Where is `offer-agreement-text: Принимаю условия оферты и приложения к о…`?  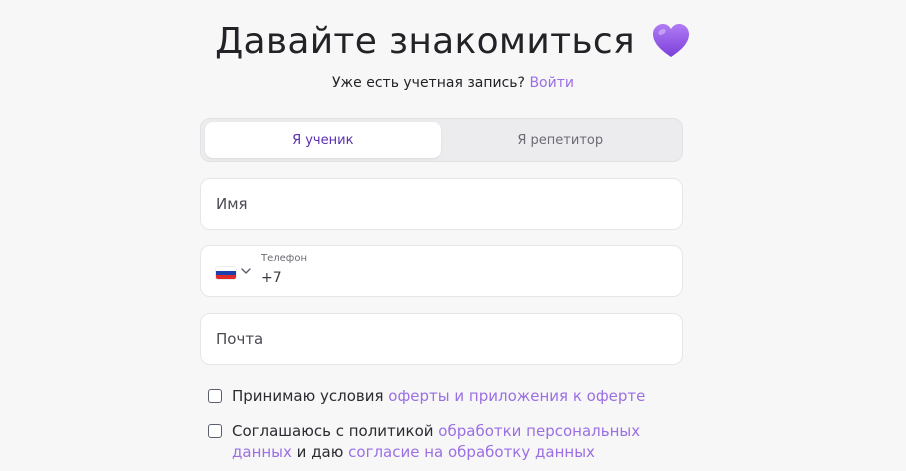 offer-agreement-text: Принимаю условия оферты и приложения к о… is located at coordinates (438, 396).